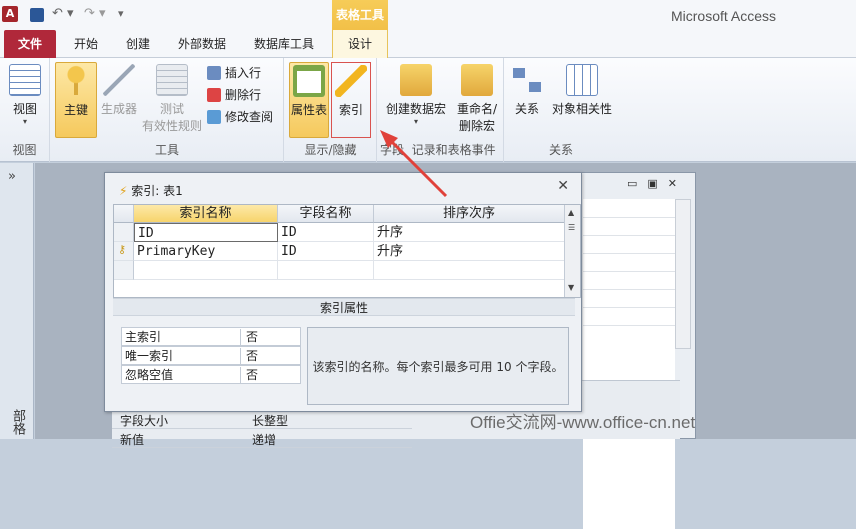 Image resolution: width=856 pixels, height=529 pixels. I want to click on dialog-title: ⚡ 索引: 表1, so click(151, 191).